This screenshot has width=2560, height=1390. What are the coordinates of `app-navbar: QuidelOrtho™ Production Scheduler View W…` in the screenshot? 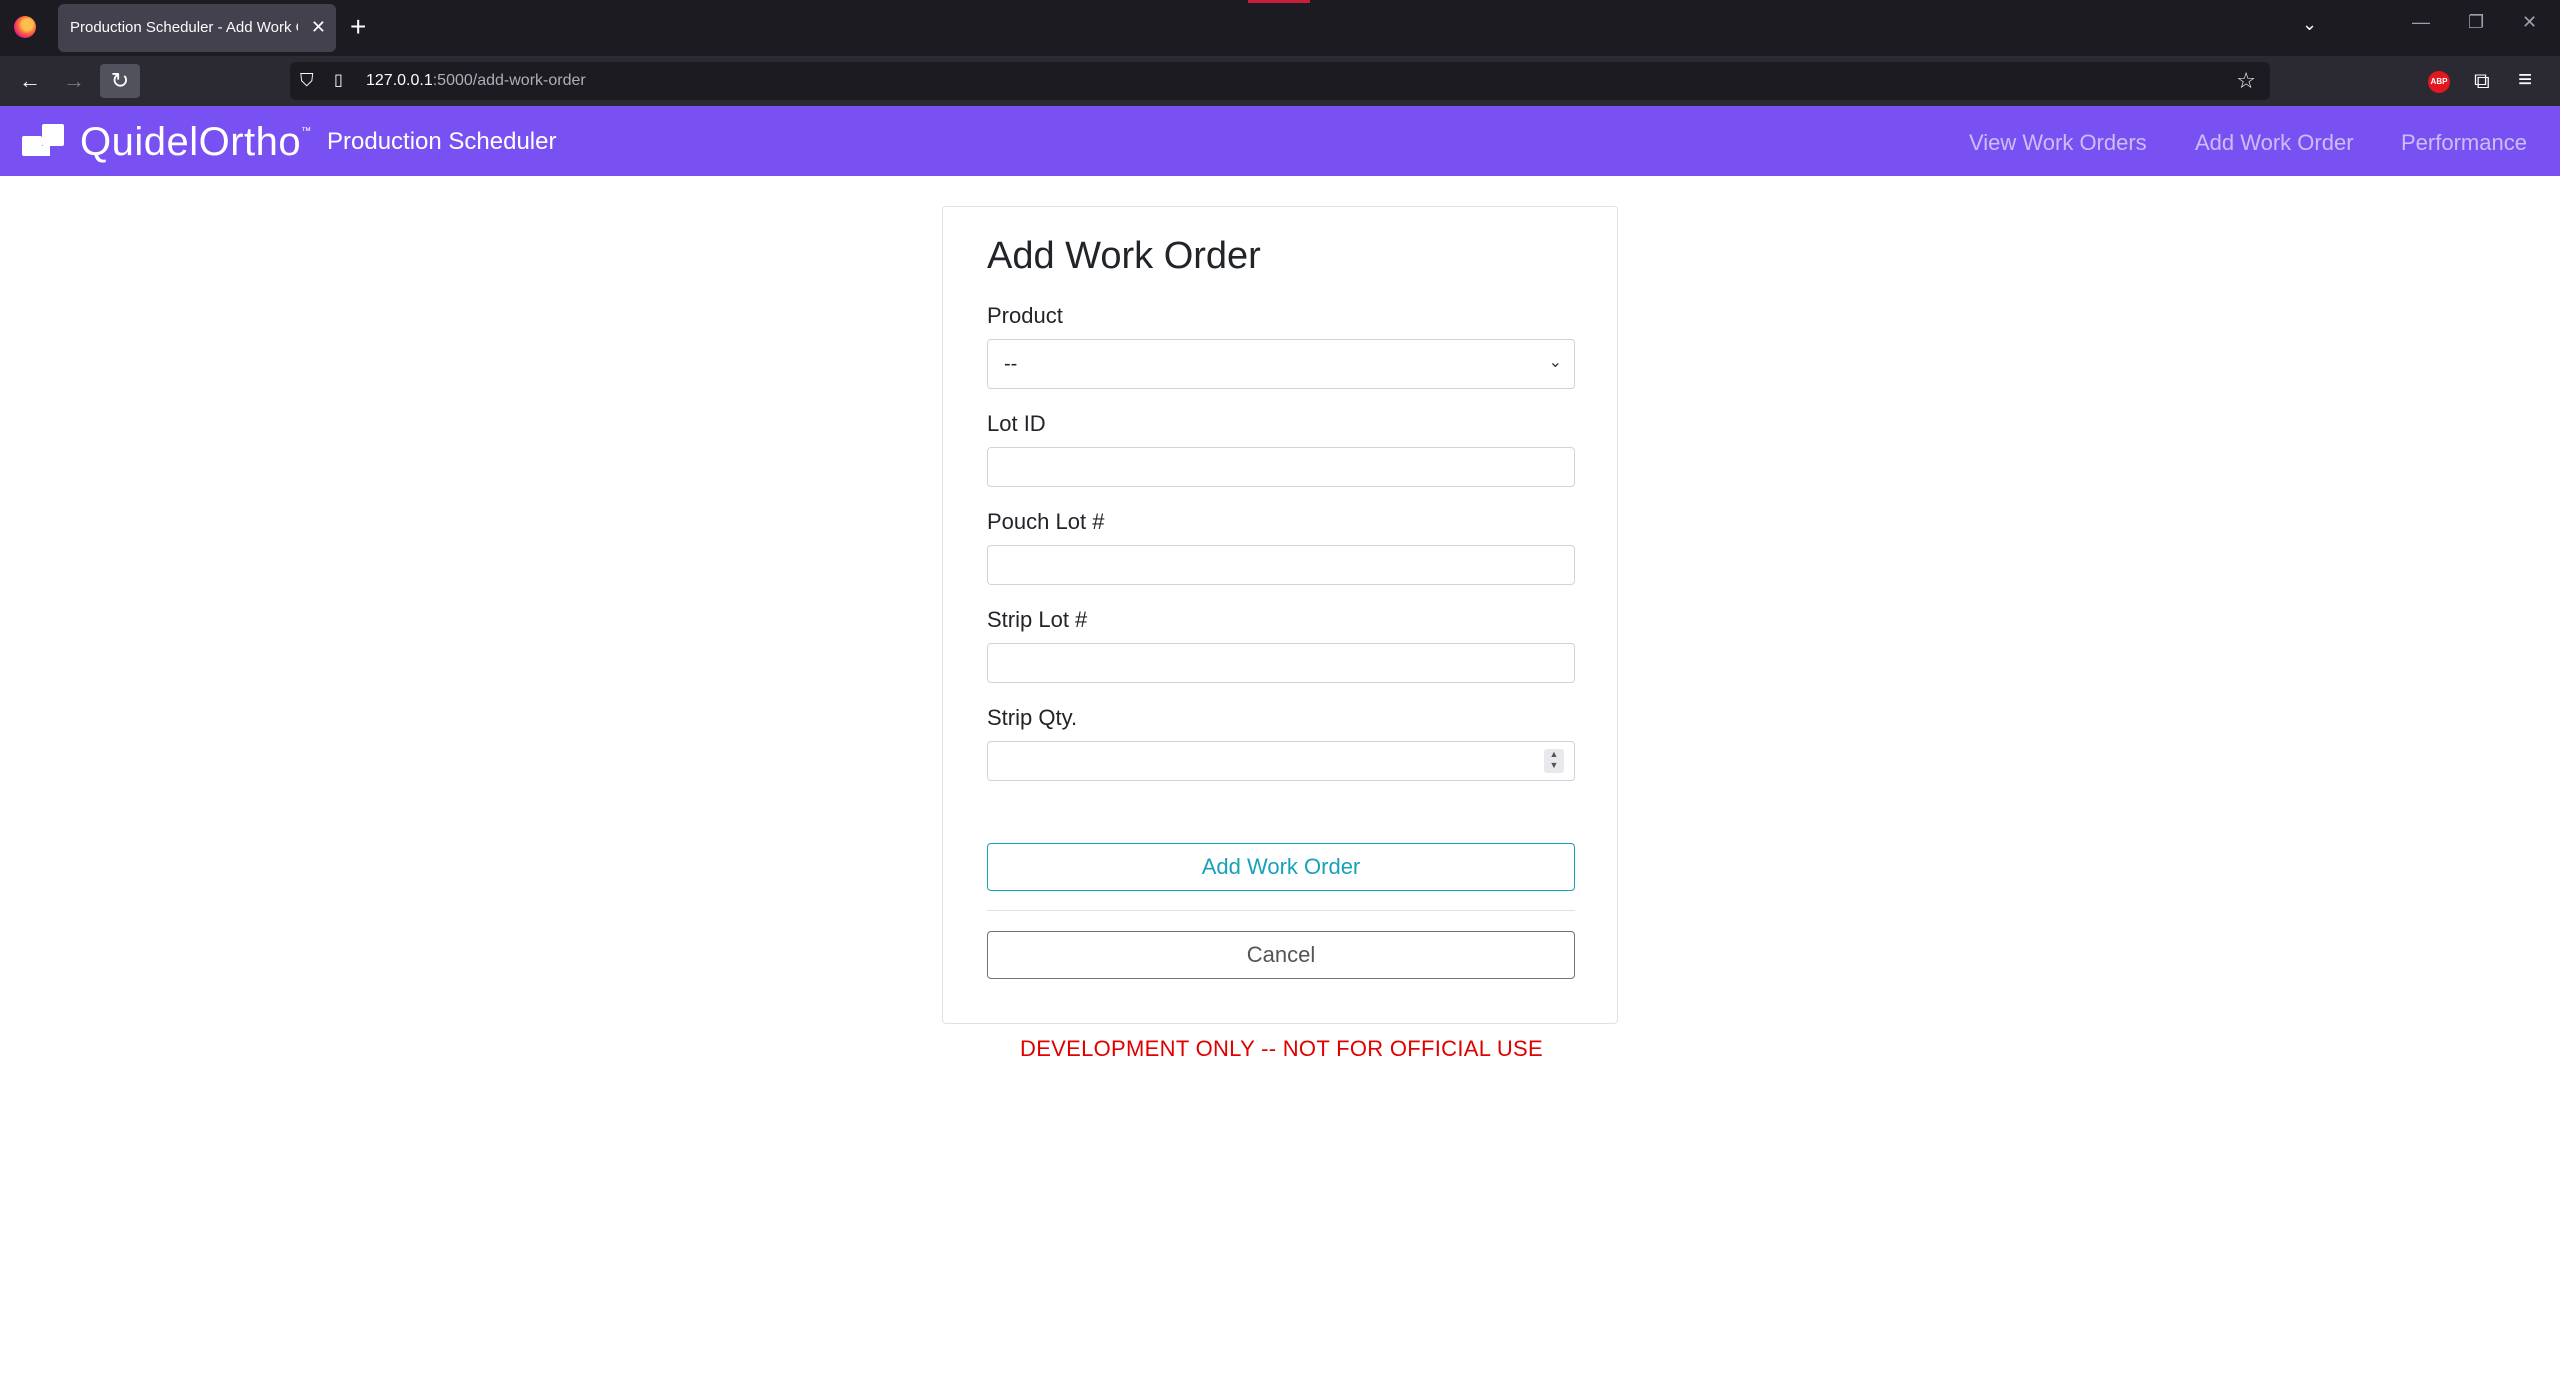 It's located at (1280, 141).